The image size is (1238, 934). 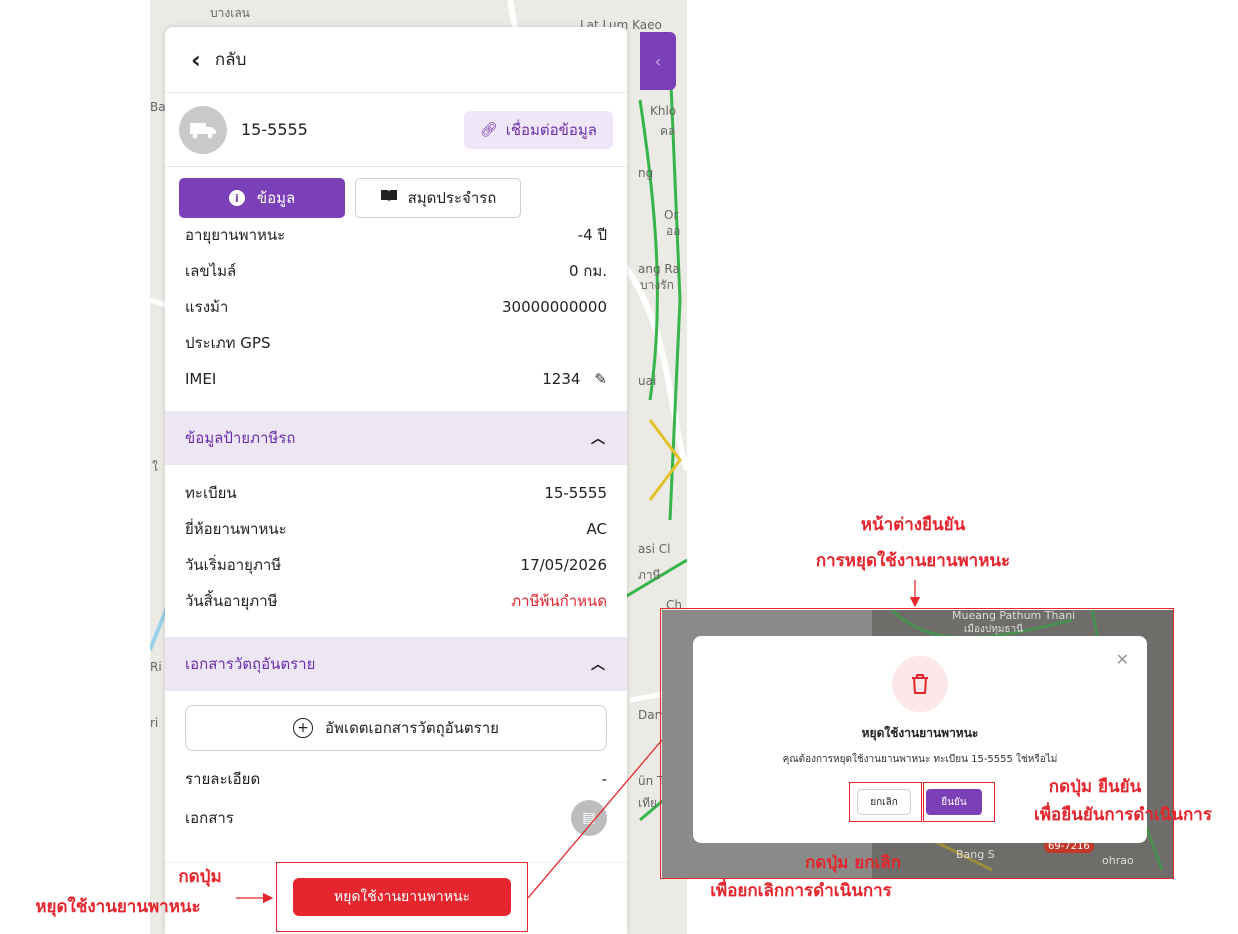 I want to click on confirm-button-highlight, so click(x=959, y=802).